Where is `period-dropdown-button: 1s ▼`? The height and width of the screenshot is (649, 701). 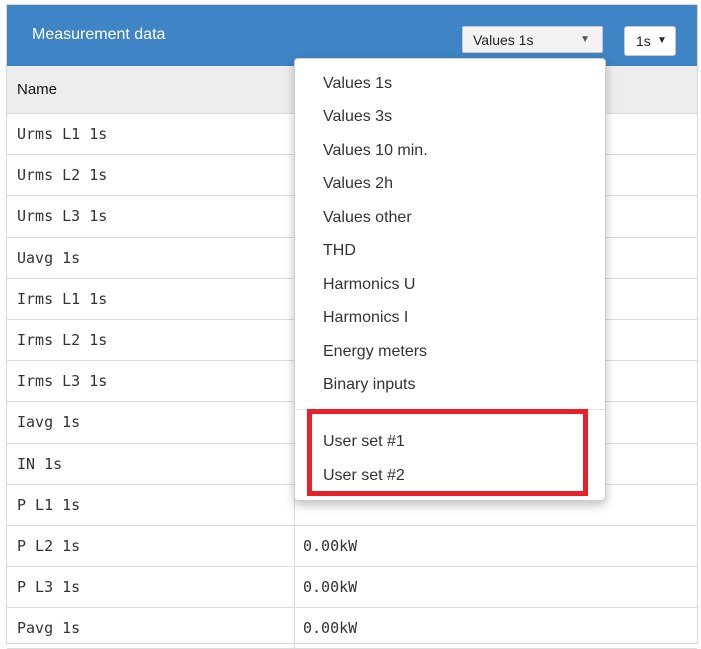
period-dropdown-button: 1s ▼ is located at coordinates (650, 41).